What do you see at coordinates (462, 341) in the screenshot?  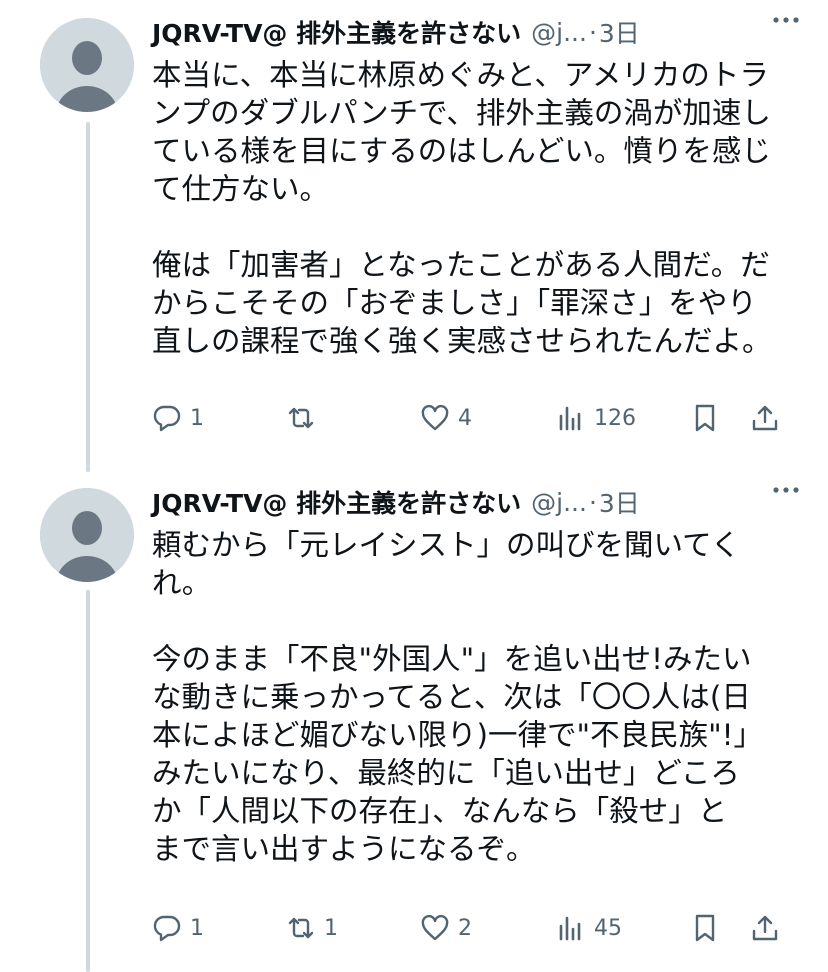 I see `tweet-line: 直しの課程で強く強く実感させられたんだよ。` at bounding box center [462, 341].